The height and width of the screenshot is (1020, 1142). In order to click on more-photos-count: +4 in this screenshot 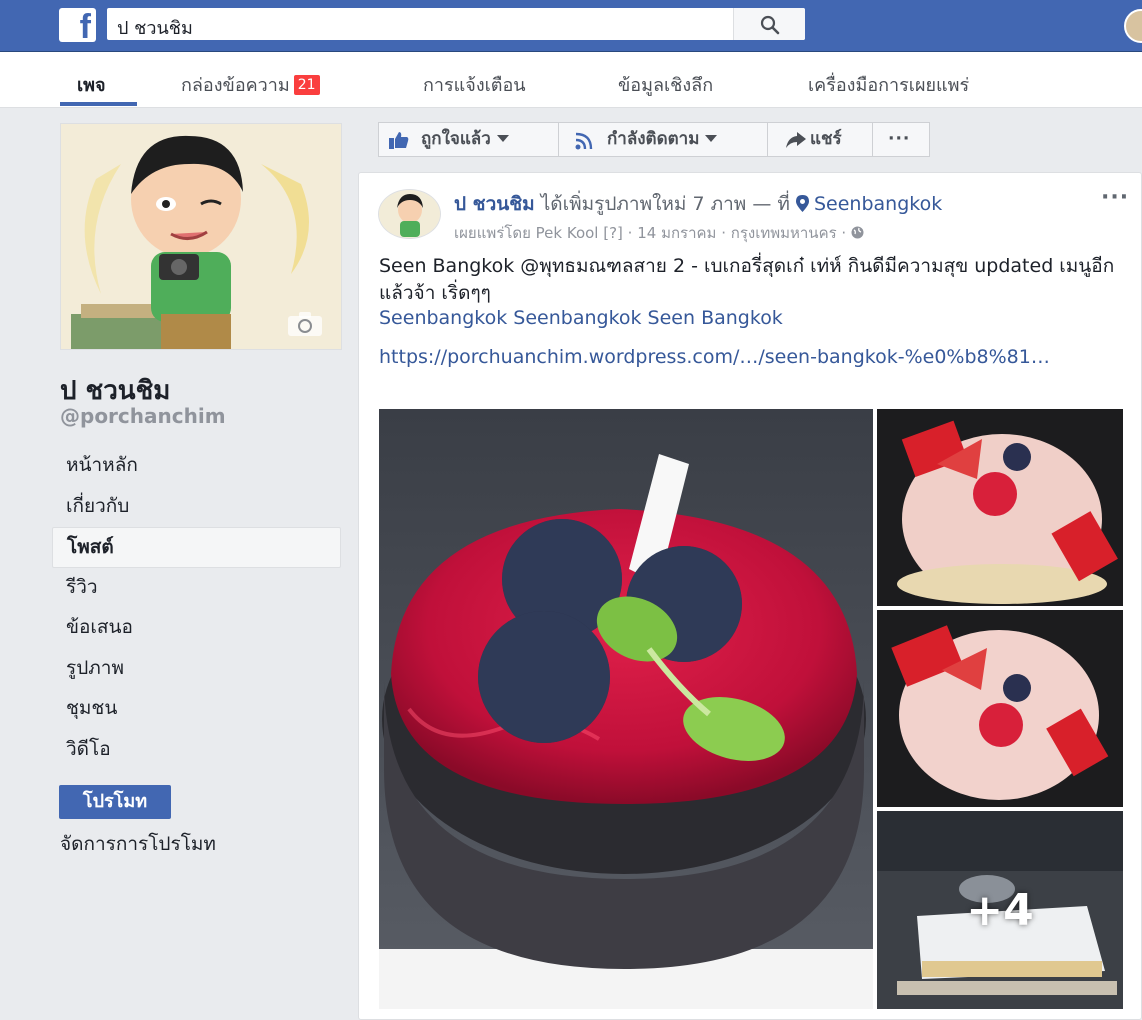, I will do `click(1000, 910)`.